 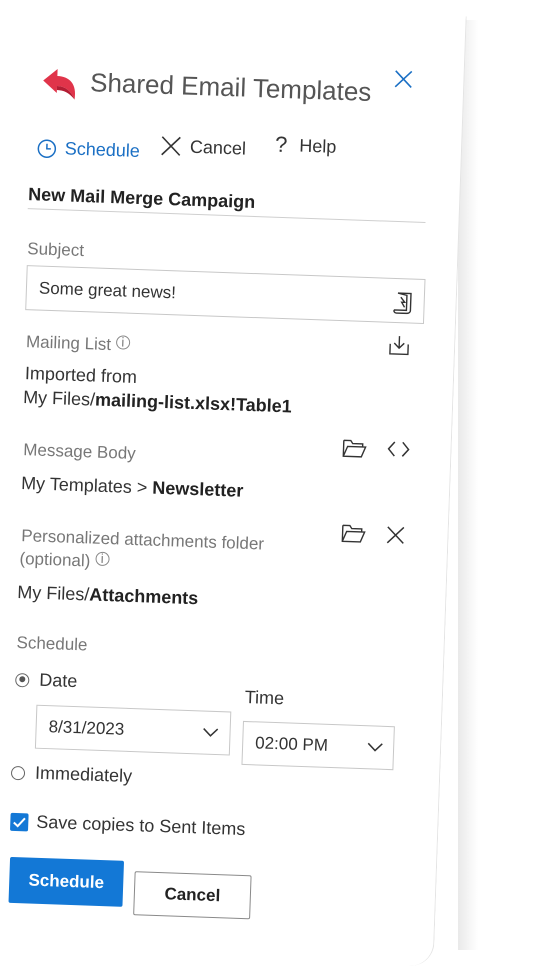 What do you see at coordinates (22, 679) in the screenshot?
I see `date-radio` at bounding box center [22, 679].